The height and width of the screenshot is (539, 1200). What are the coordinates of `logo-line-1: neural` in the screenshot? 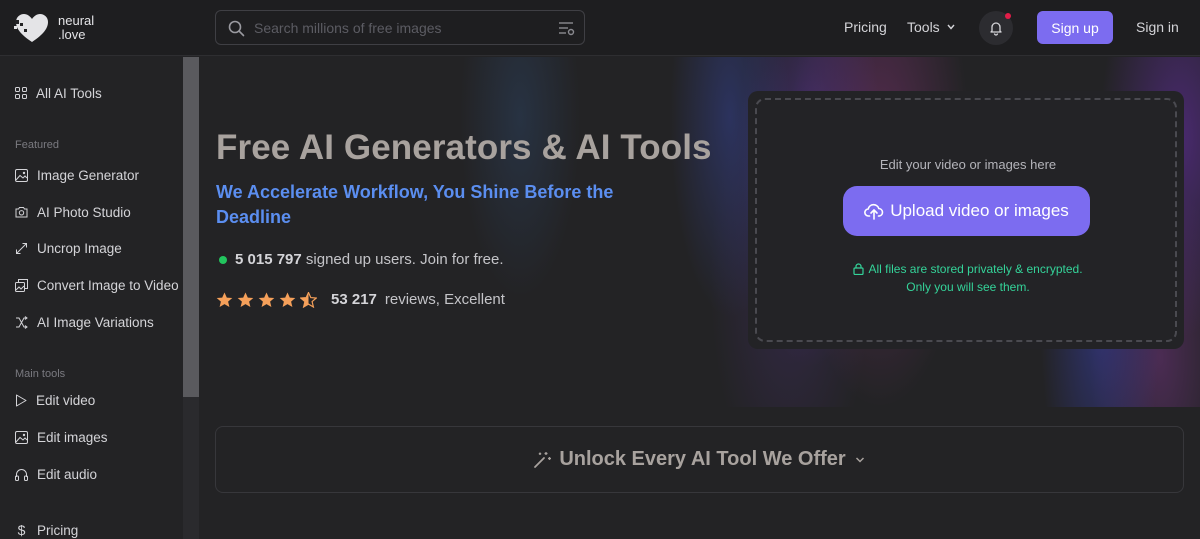 It's located at (76, 20).